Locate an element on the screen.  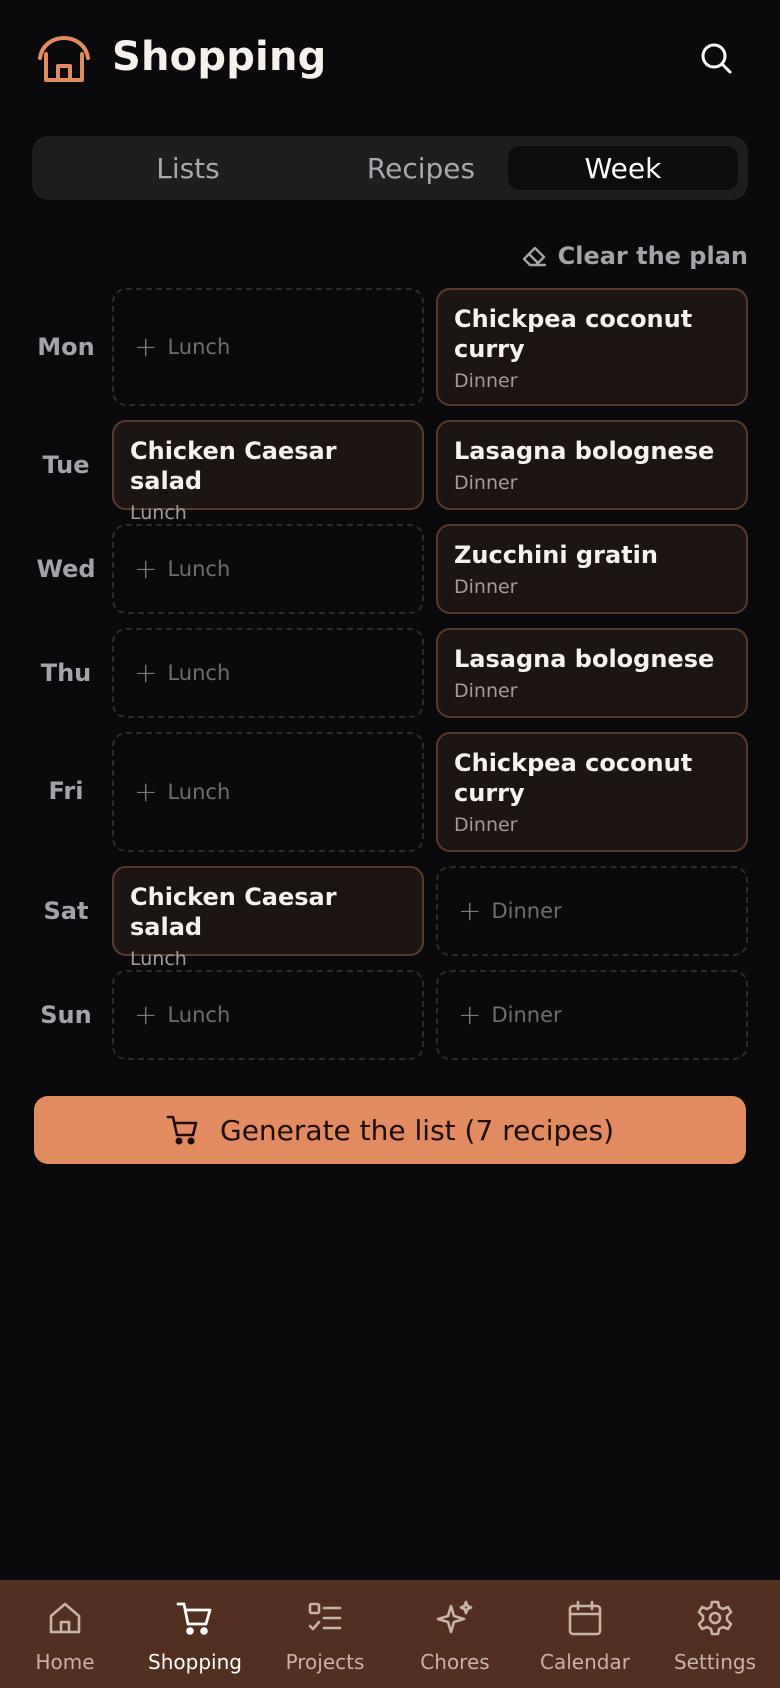
meal-card-lunch-tue: Chicken Caesar salad Lunch is located at coordinates (268, 472).